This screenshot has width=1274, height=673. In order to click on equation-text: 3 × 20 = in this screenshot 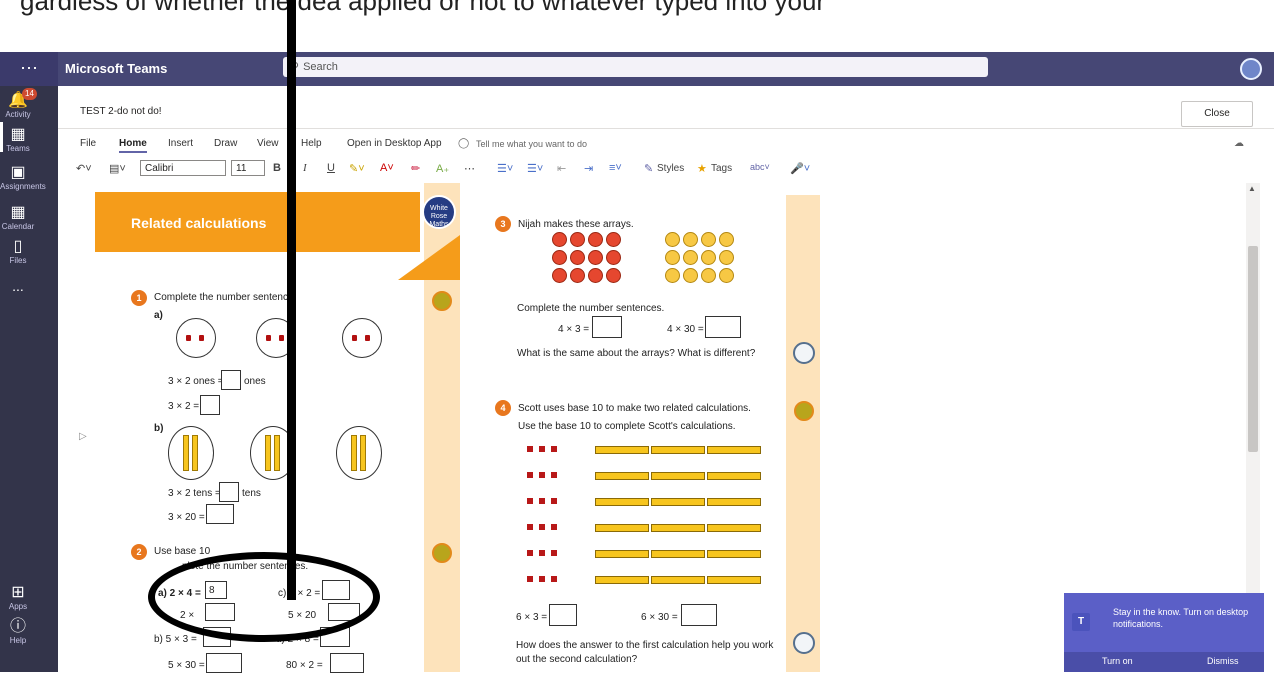, I will do `click(186, 517)`.